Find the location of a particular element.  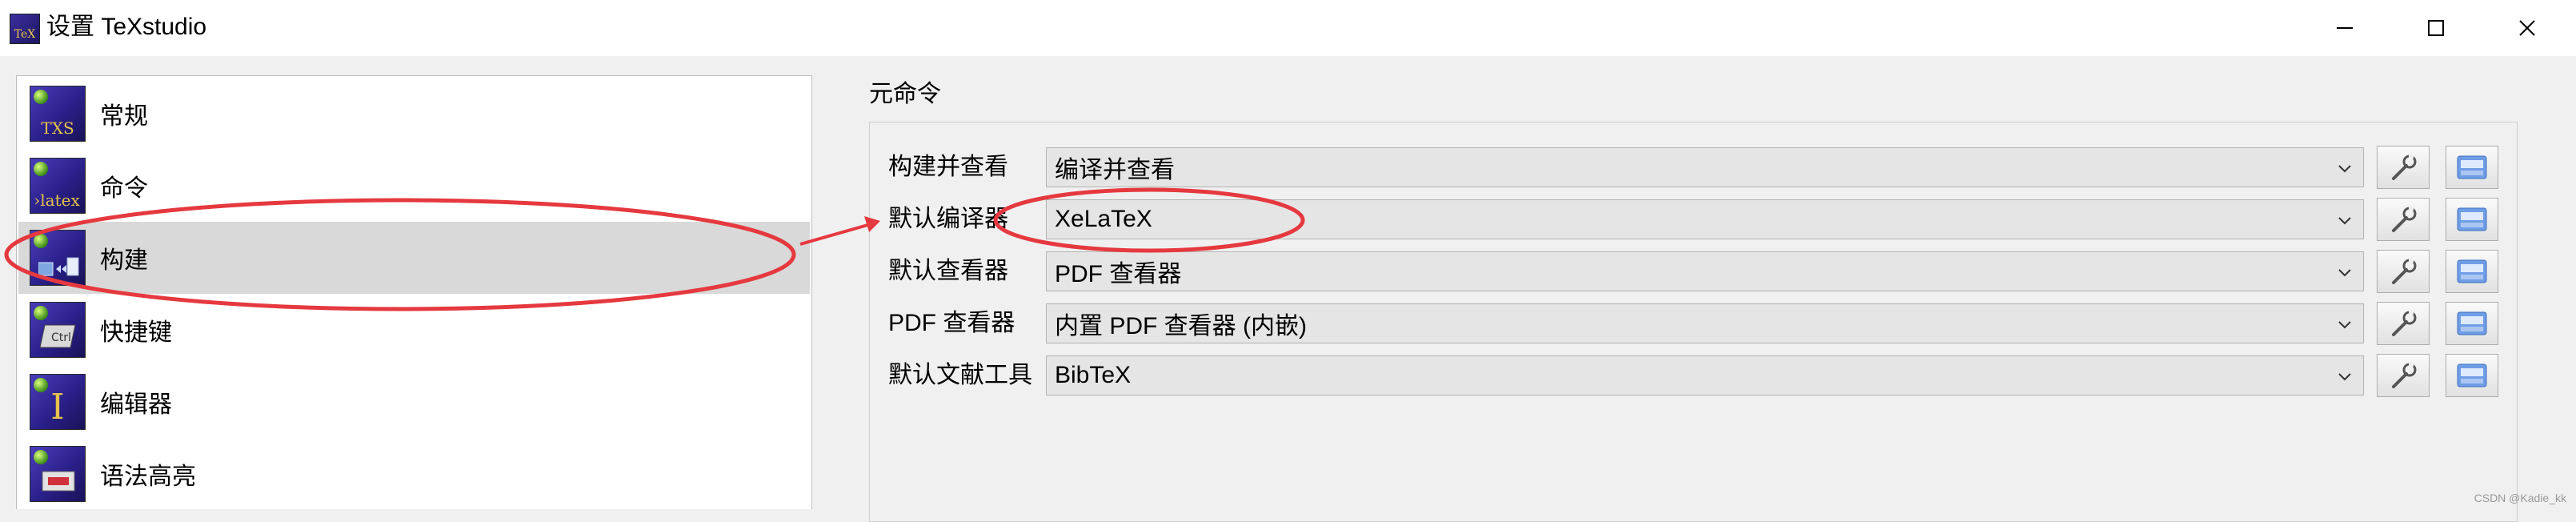

build-icon is located at coordinates (58, 258).